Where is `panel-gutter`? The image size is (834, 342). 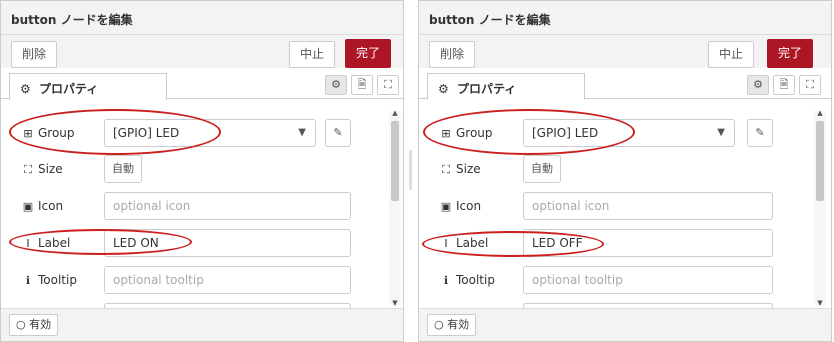 panel-gutter is located at coordinates (411, 171).